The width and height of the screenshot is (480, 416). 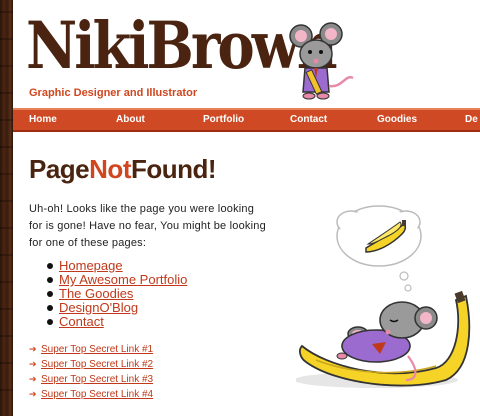 What do you see at coordinates (98, 307) in the screenshot?
I see `link-blog: DesignO'Blog` at bounding box center [98, 307].